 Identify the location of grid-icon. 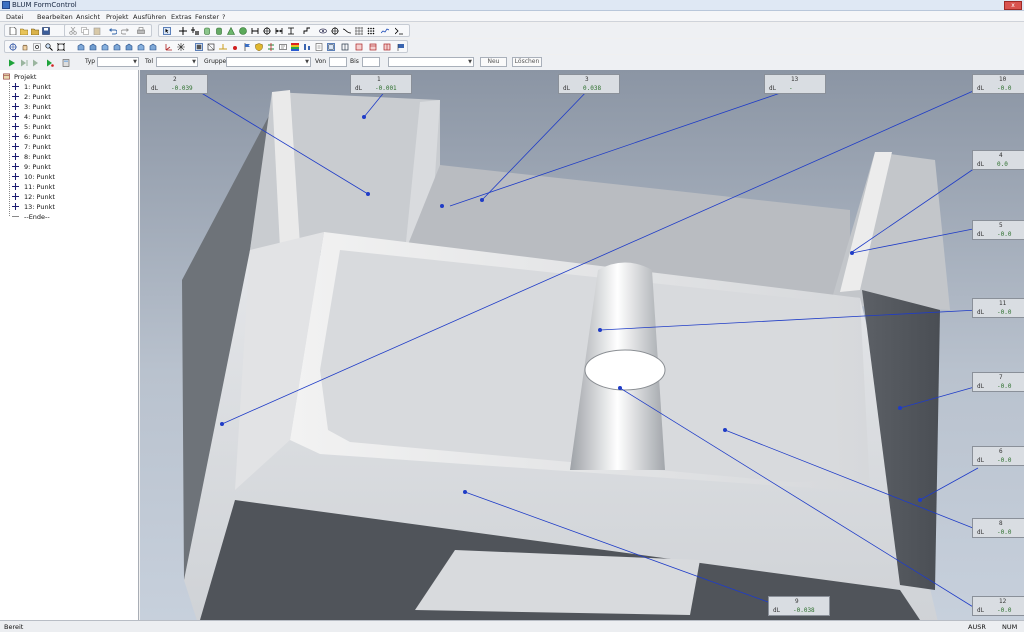
(359, 31).